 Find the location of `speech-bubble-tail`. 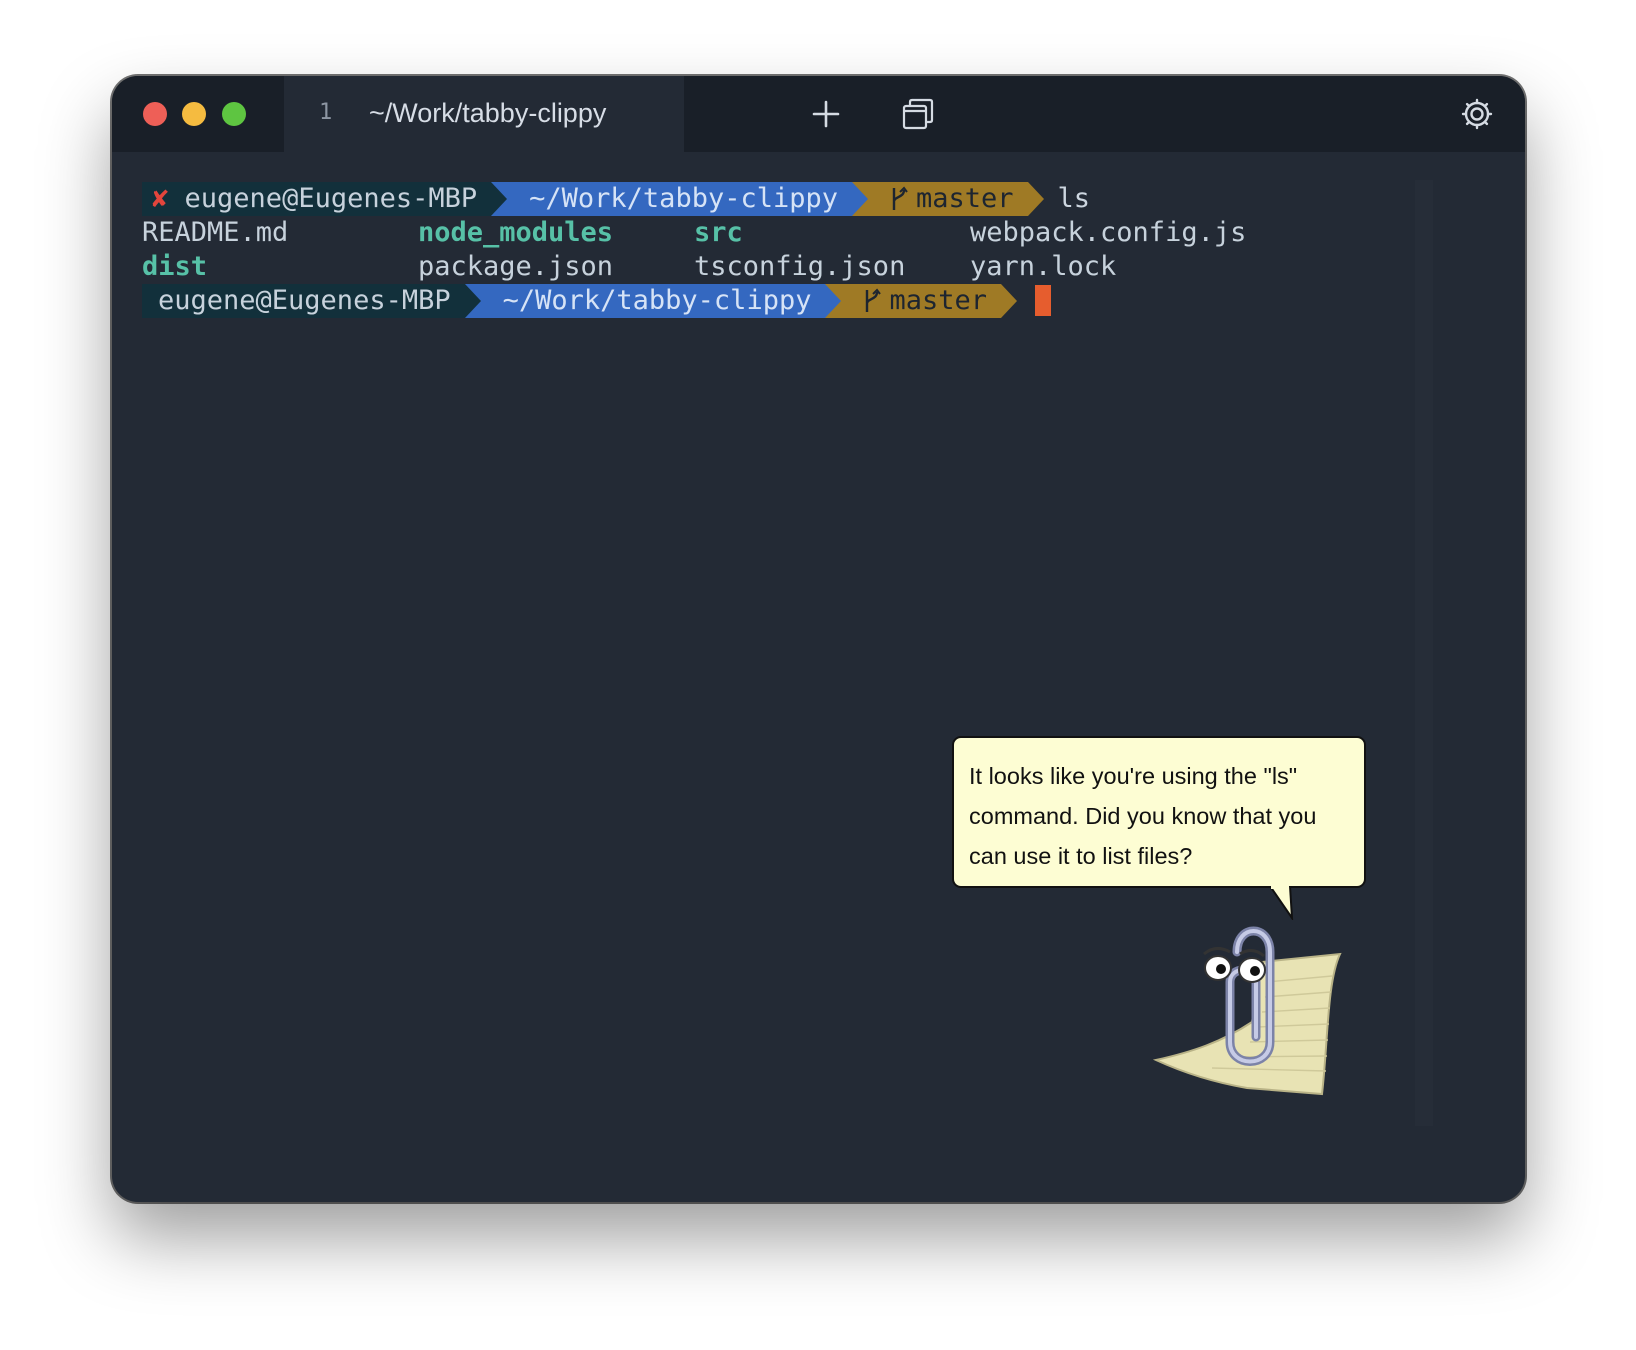

speech-bubble-tail is located at coordinates (1282, 903).